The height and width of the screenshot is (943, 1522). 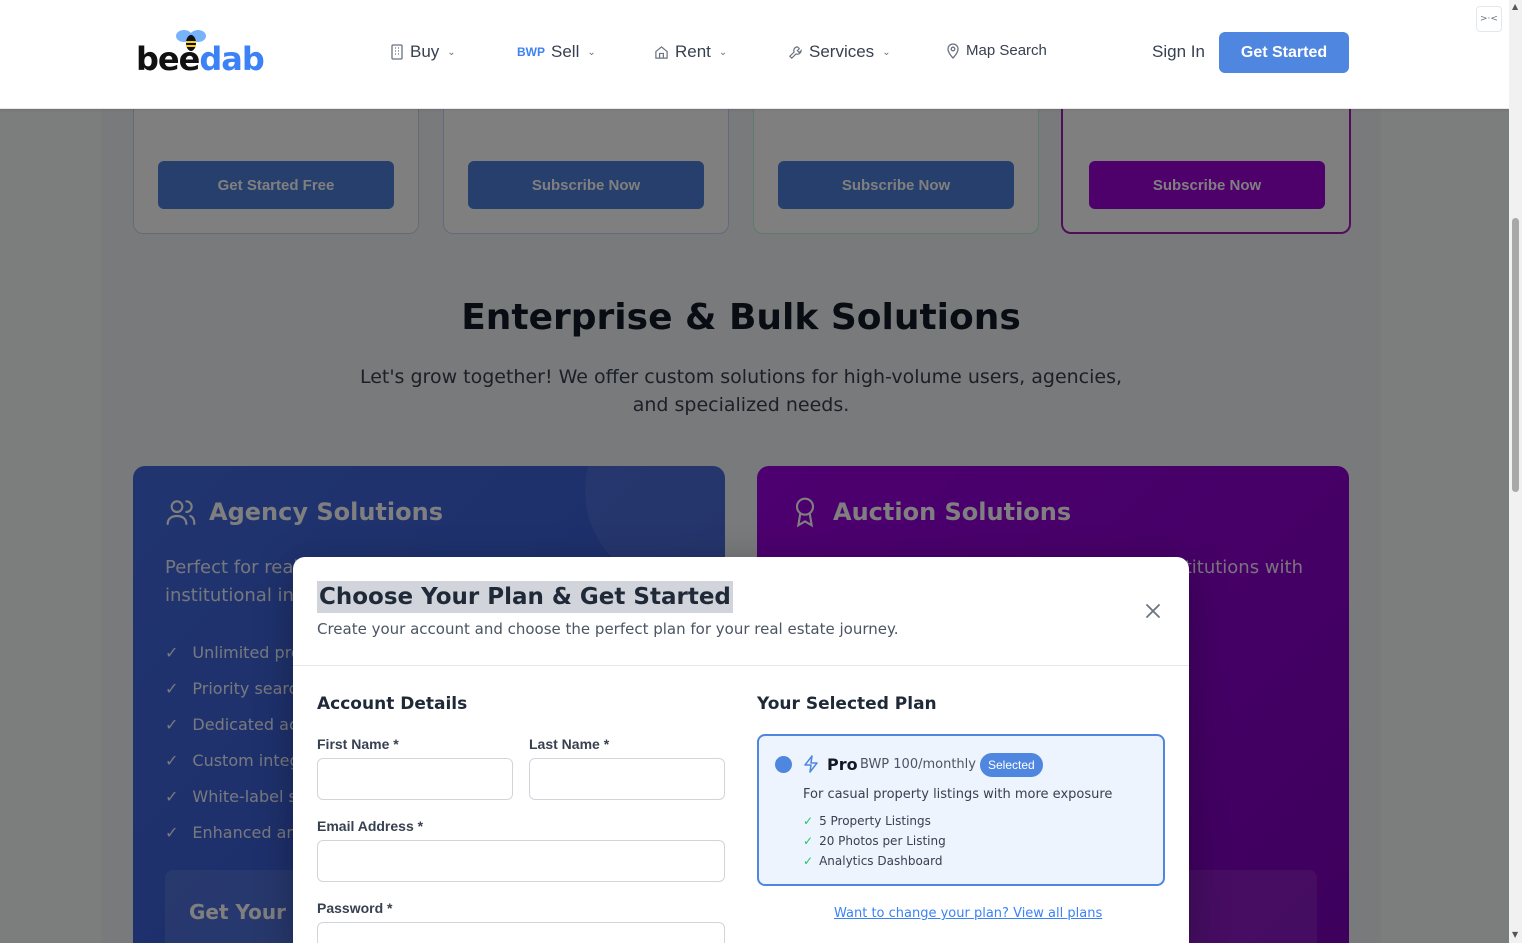 I want to click on plan-feature: ✓ 20 Photos per Listing, so click(x=874, y=841).